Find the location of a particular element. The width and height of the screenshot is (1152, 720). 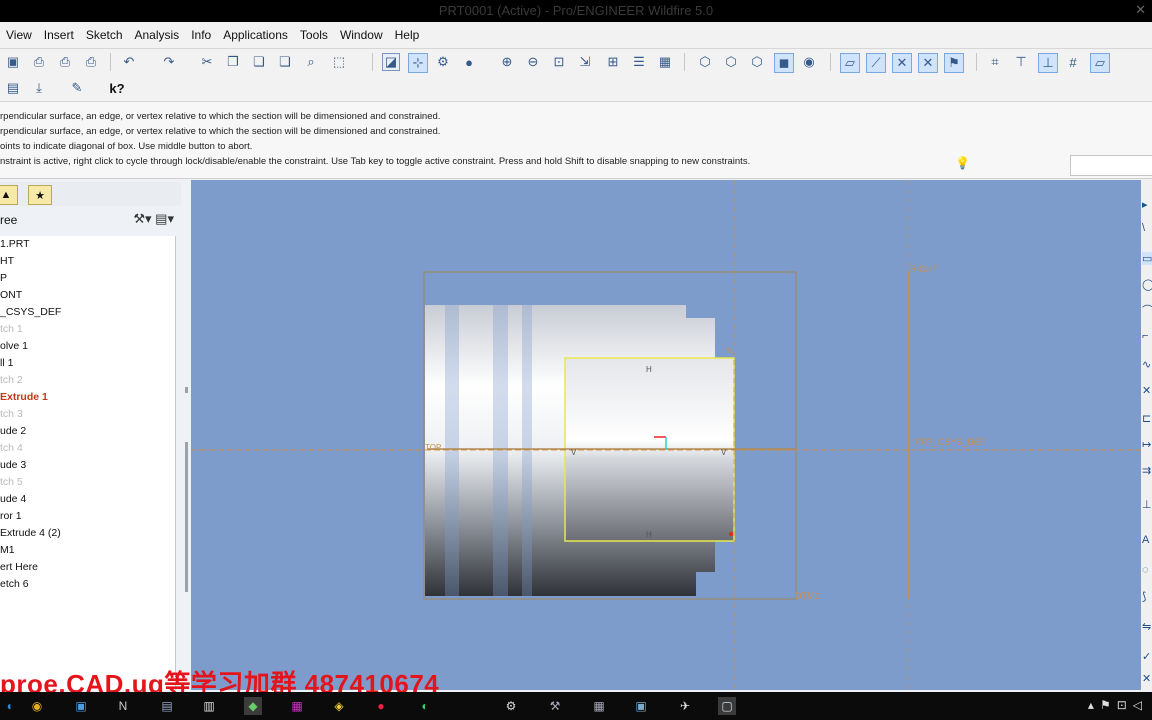

dimension-tool-icon: ↦ is located at coordinates (1146, 444).